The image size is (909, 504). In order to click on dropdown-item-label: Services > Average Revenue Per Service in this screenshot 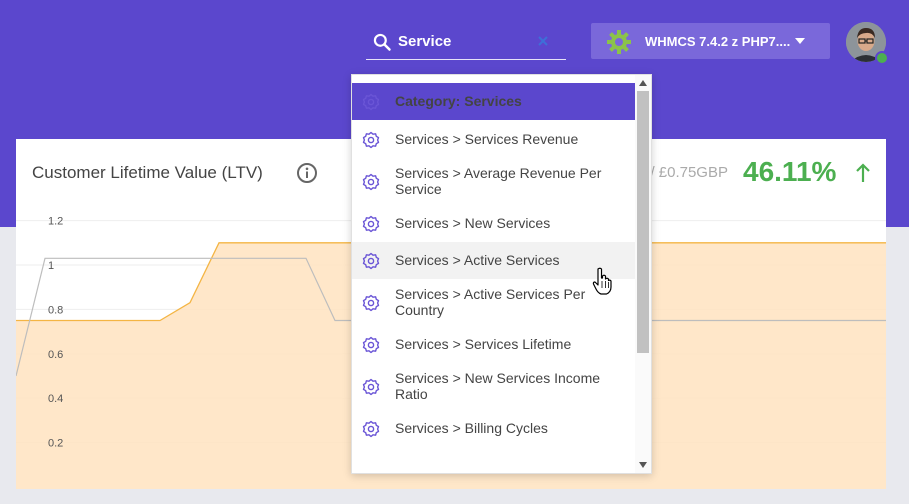, I will do `click(498, 181)`.